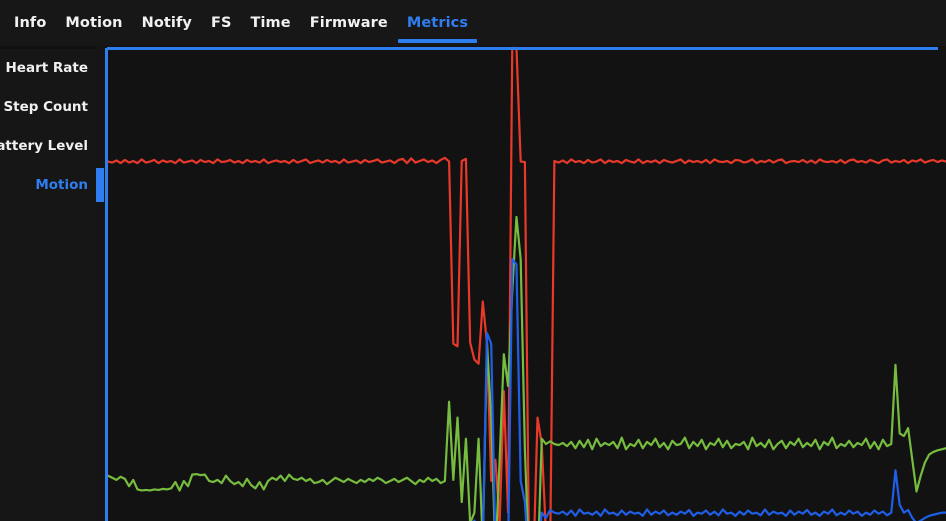 The image size is (946, 521). I want to click on tab-firmware: Firmware, so click(349, 23).